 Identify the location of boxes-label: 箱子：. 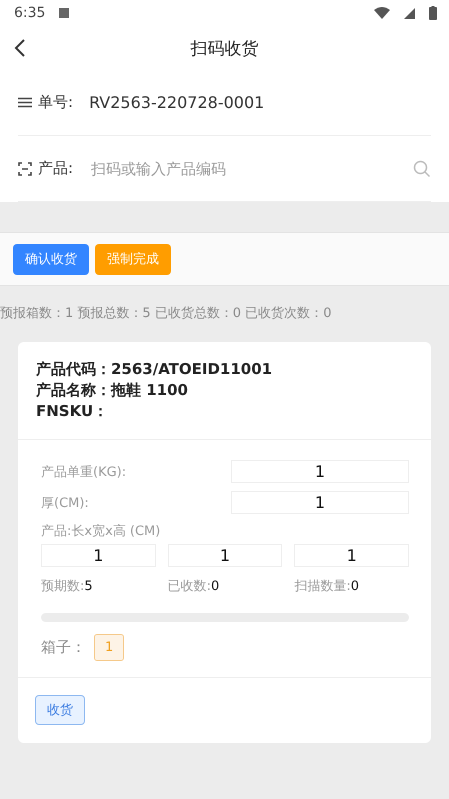
(63, 647).